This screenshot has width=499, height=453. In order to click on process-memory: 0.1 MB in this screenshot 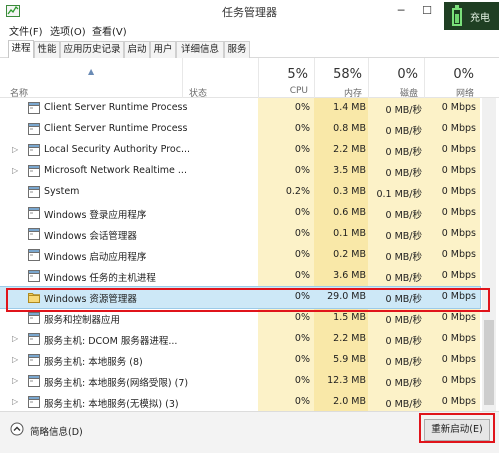, I will do `click(349, 233)`.